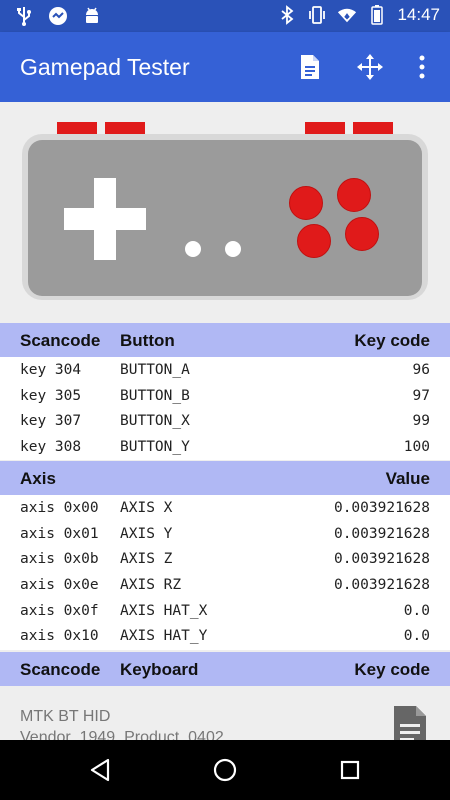 The image size is (450, 800). Describe the element at coordinates (225, 636) in the screenshot. I see `table-row: axis 0x10 AXIS HAT_Y 0.0` at that location.